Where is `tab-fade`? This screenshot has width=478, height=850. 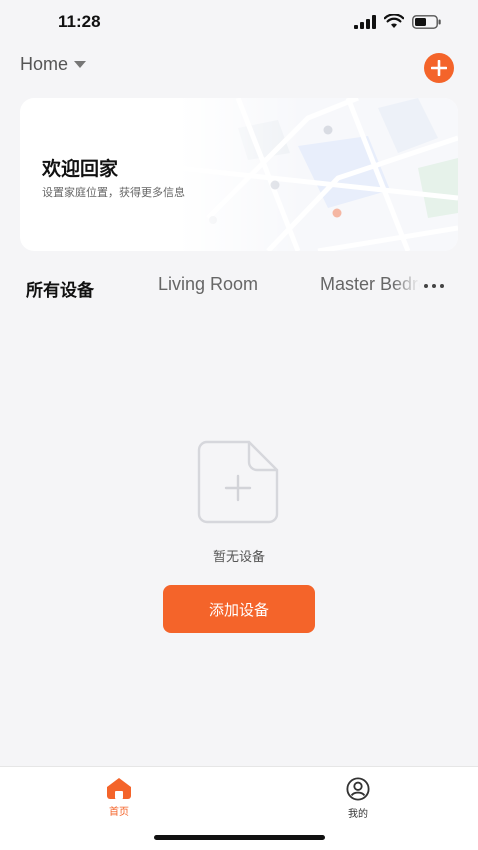 tab-fade is located at coordinates (406, 287).